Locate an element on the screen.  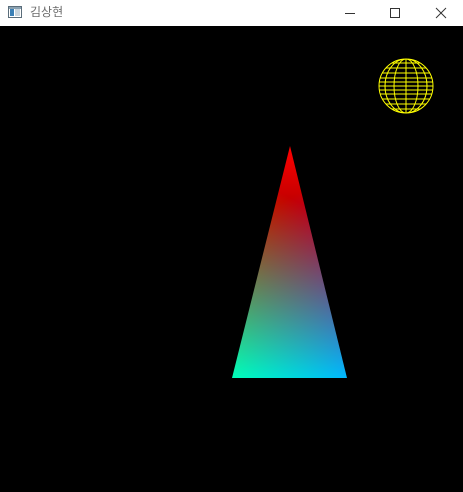
close-icon is located at coordinates (441, 13).